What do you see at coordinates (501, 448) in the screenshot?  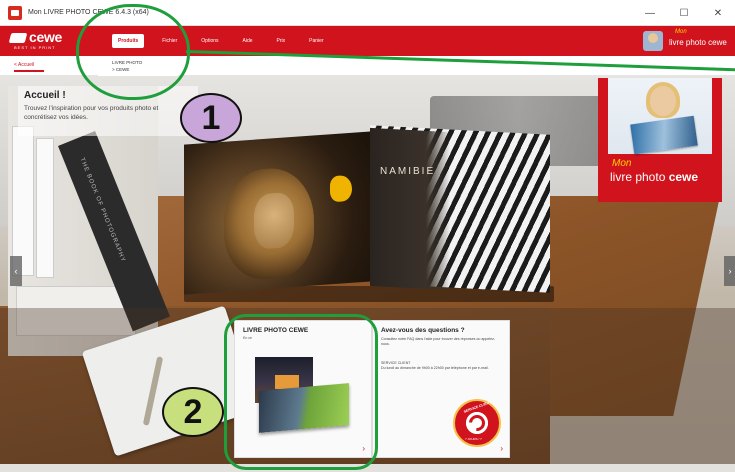 I see `card-help-arrow-icon: ›` at bounding box center [501, 448].